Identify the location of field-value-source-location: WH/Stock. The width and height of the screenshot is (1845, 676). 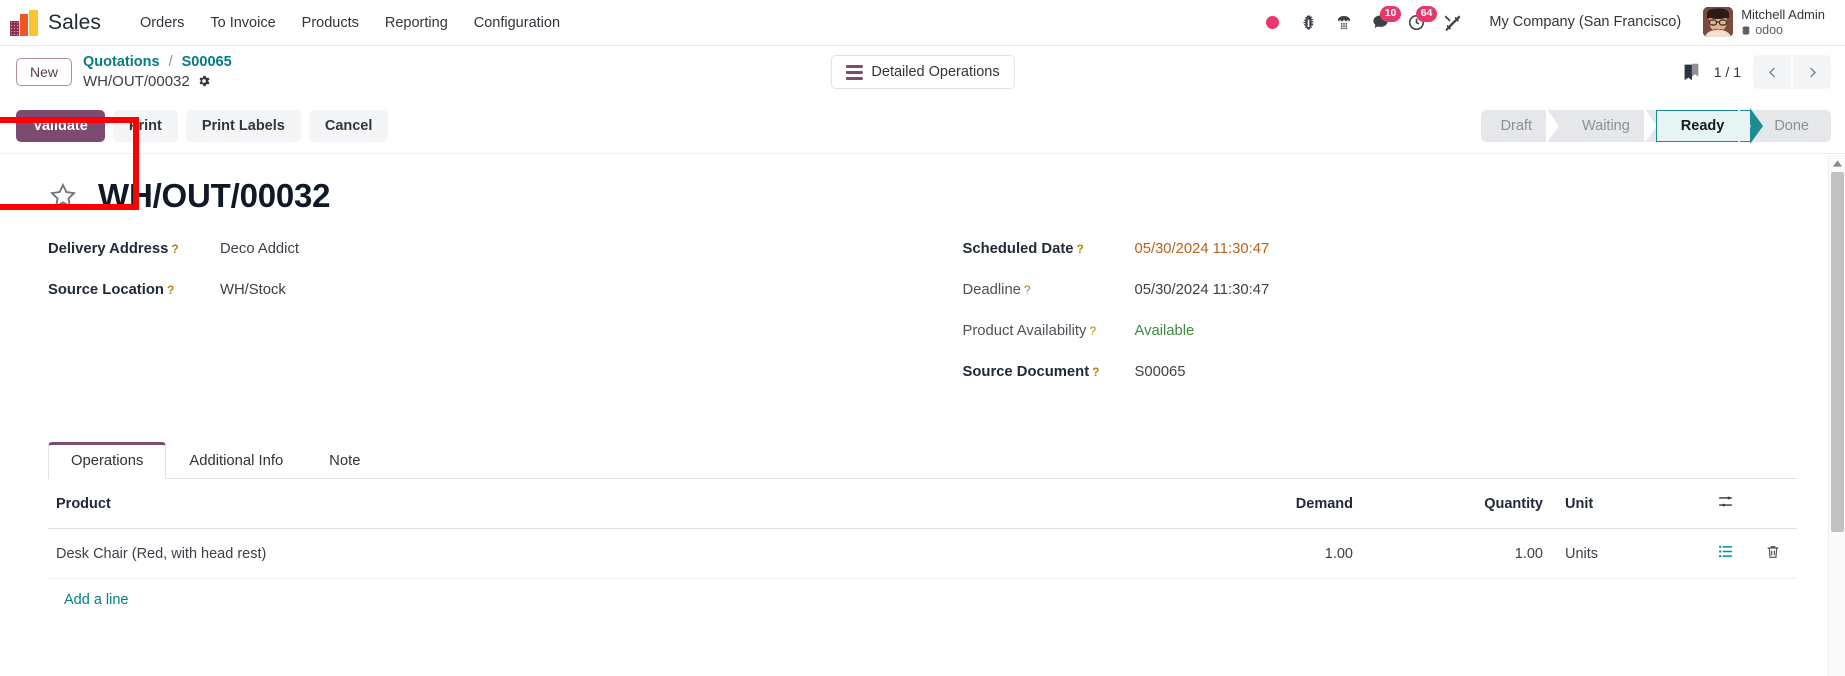
(253, 290).